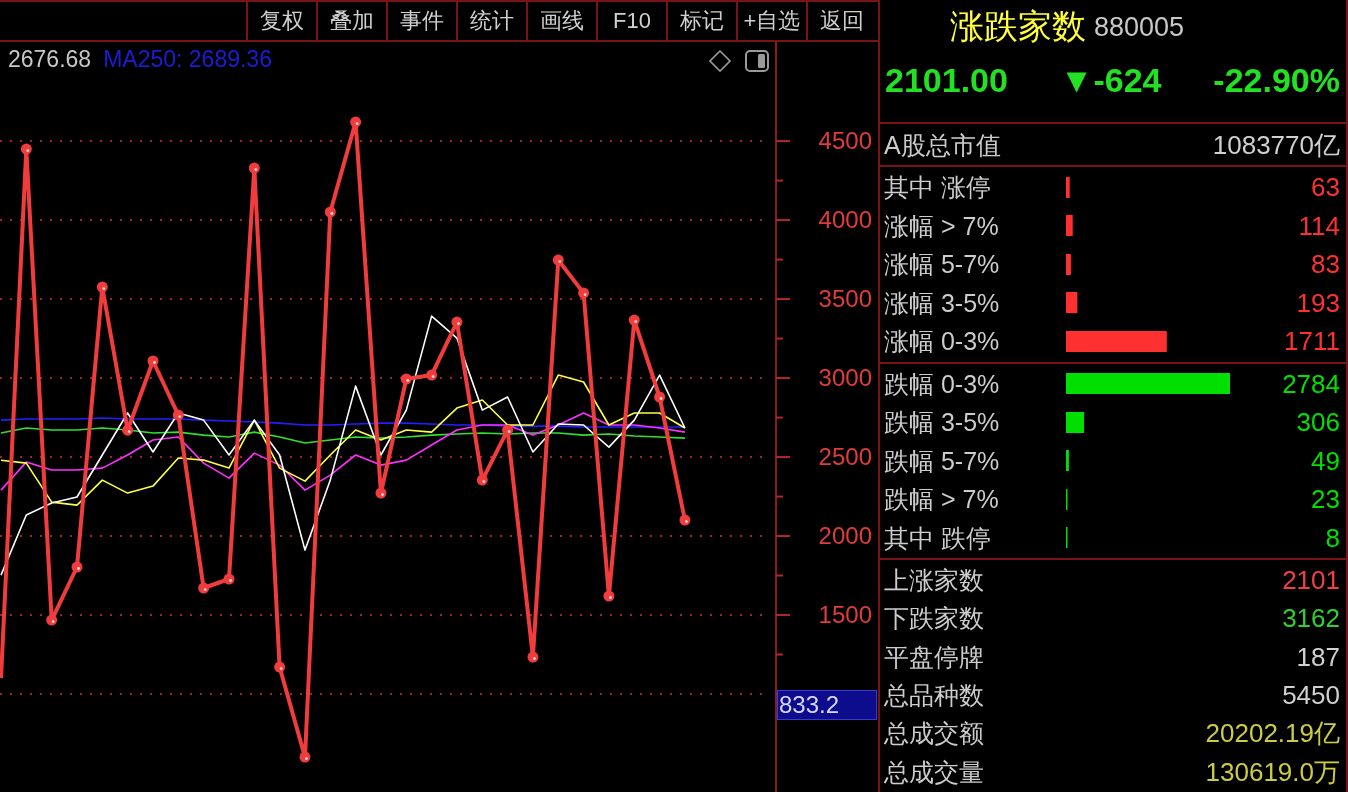 This screenshot has height=792, width=1348. What do you see at coordinates (934, 580) in the screenshot?
I see `row-label: 上涨家数` at bounding box center [934, 580].